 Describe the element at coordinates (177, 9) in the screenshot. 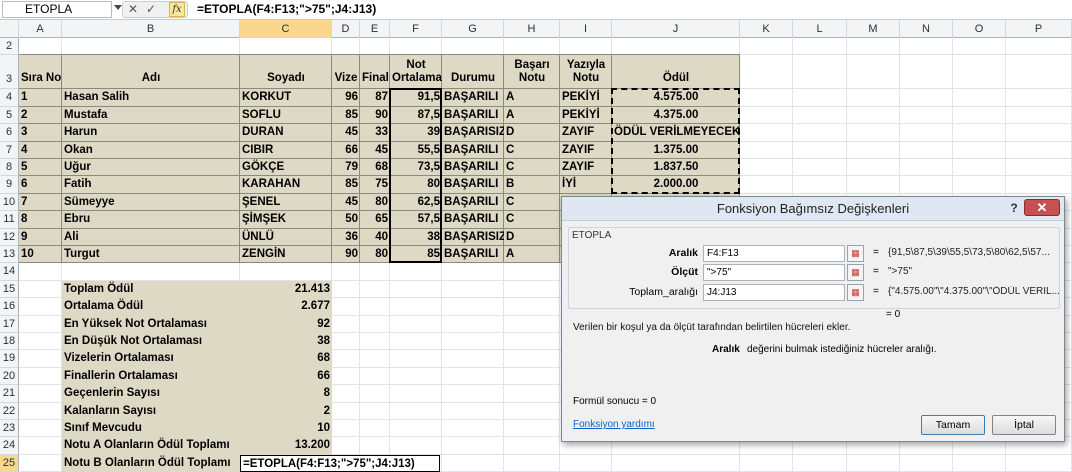

I see `insert-function-icon: fx` at that location.